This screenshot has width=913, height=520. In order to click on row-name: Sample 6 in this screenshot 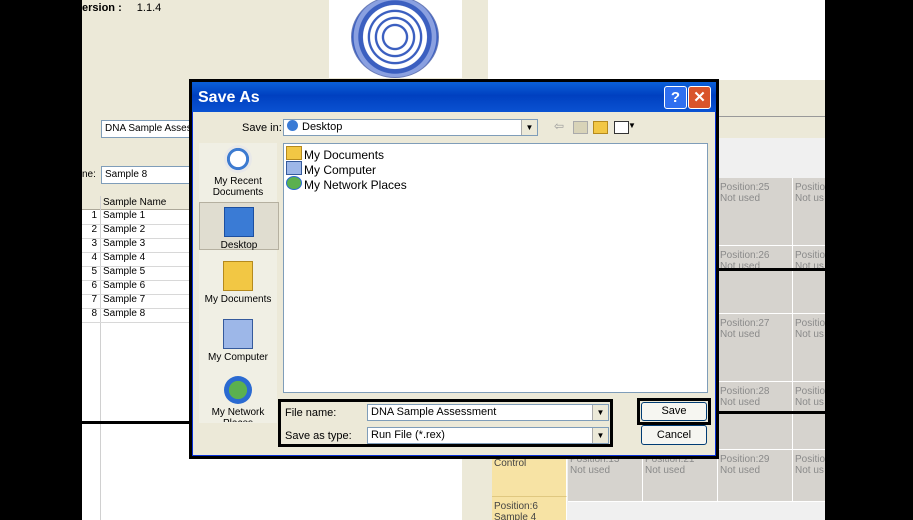, I will do `click(124, 285)`.